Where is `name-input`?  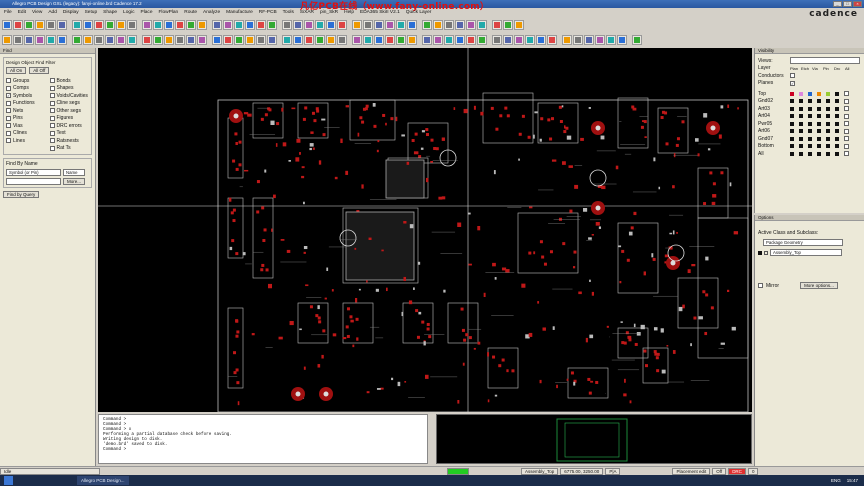 name-input is located at coordinates (33, 181).